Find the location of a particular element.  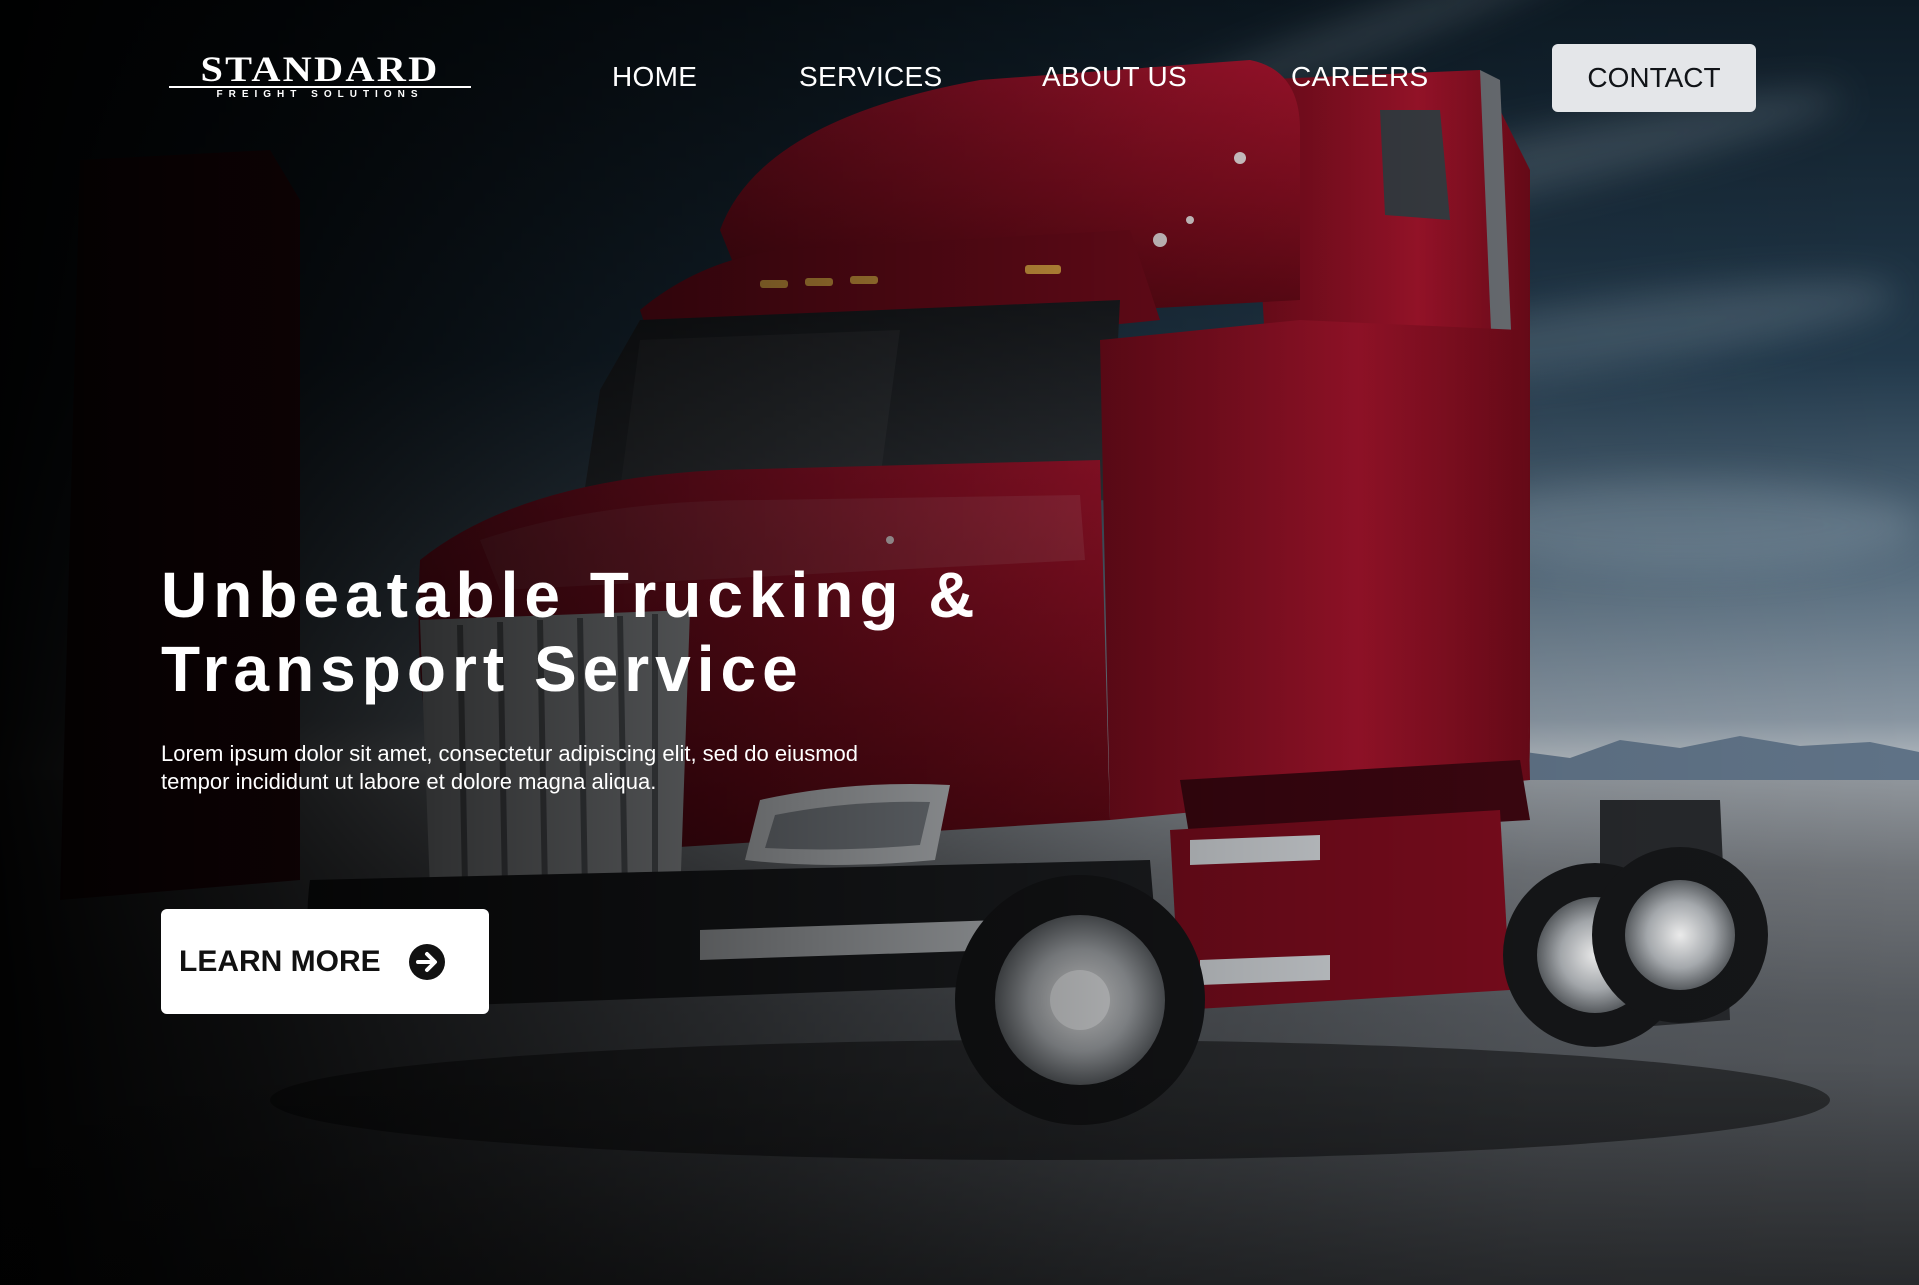

logo-tagline: FREIGHT SOLUTIONS is located at coordinates (320, 94).